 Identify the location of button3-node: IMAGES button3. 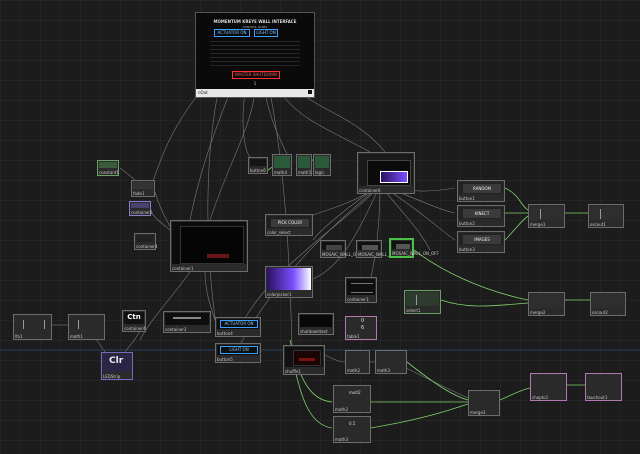
(481, 242).